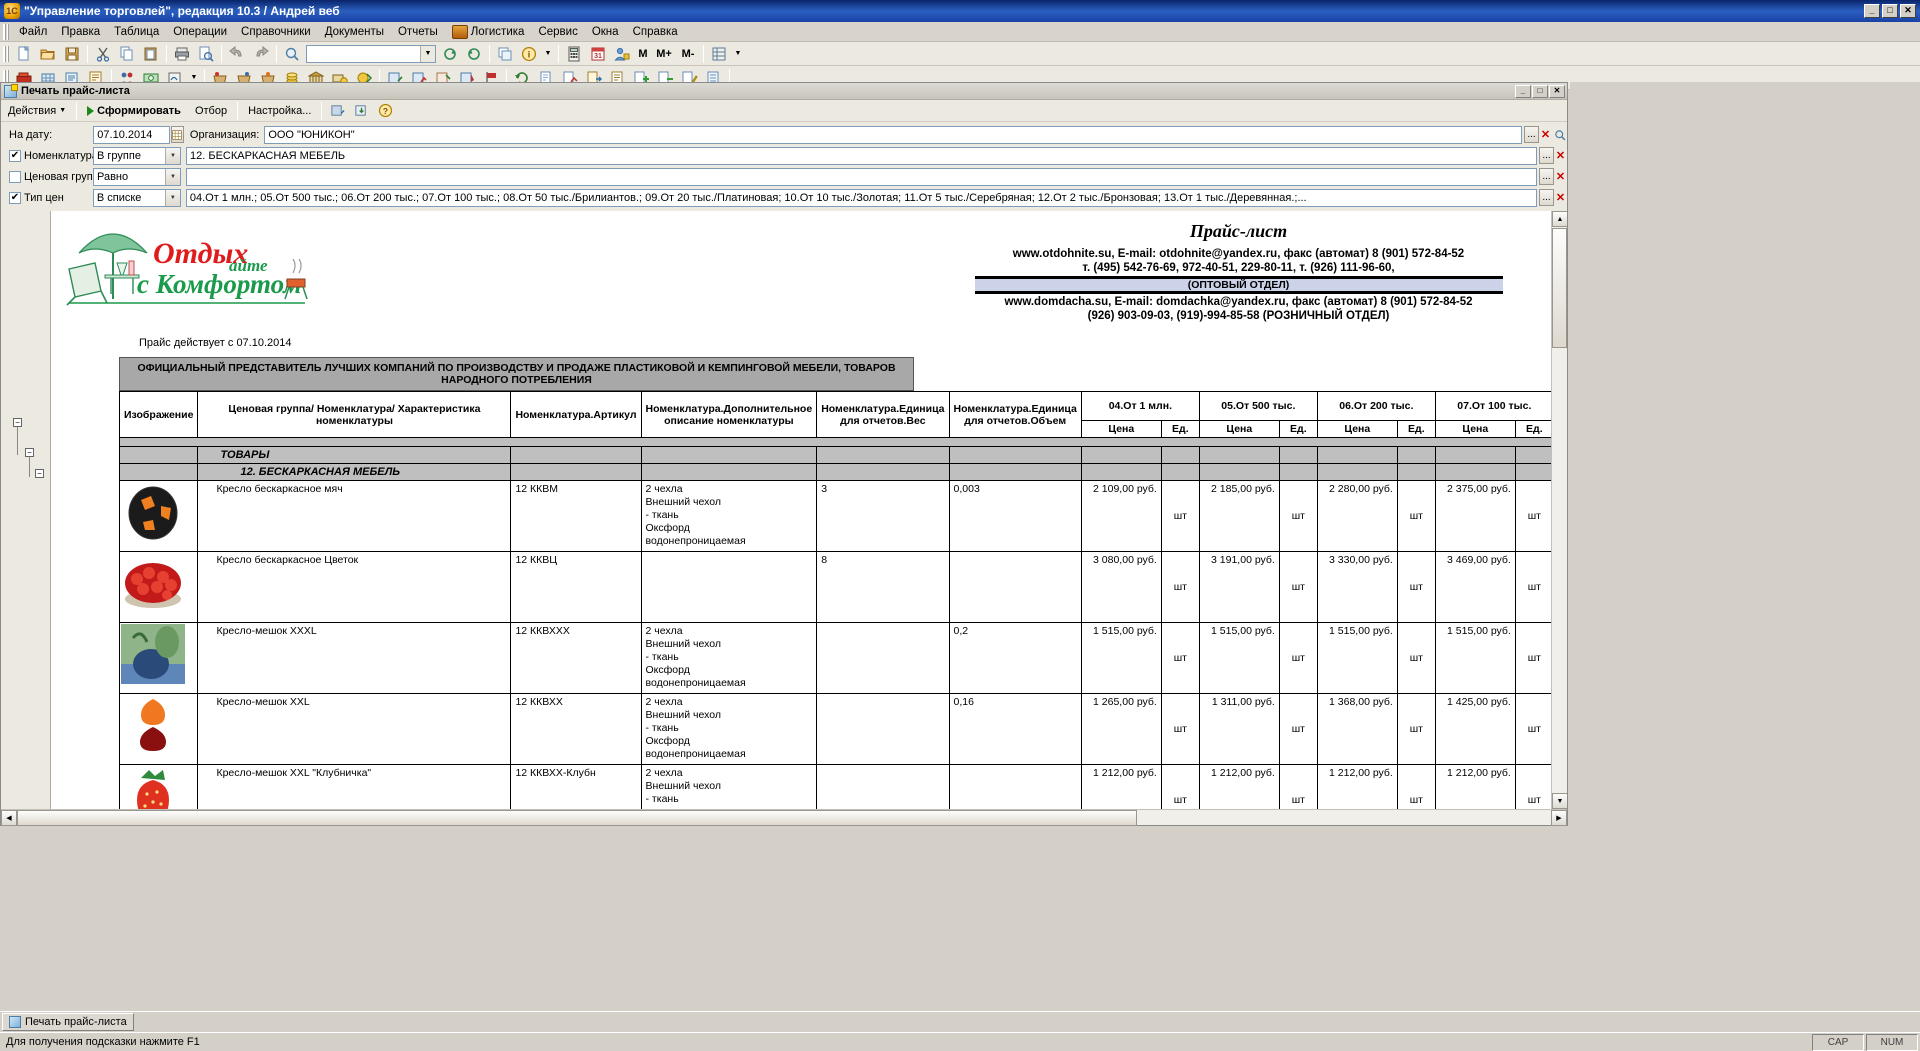 Image resolution: width=1920 pixels, height=1051 pixels. Describe the element at coordinates (450, 53) in the screenshot. I see `search-next-icon` at that location.